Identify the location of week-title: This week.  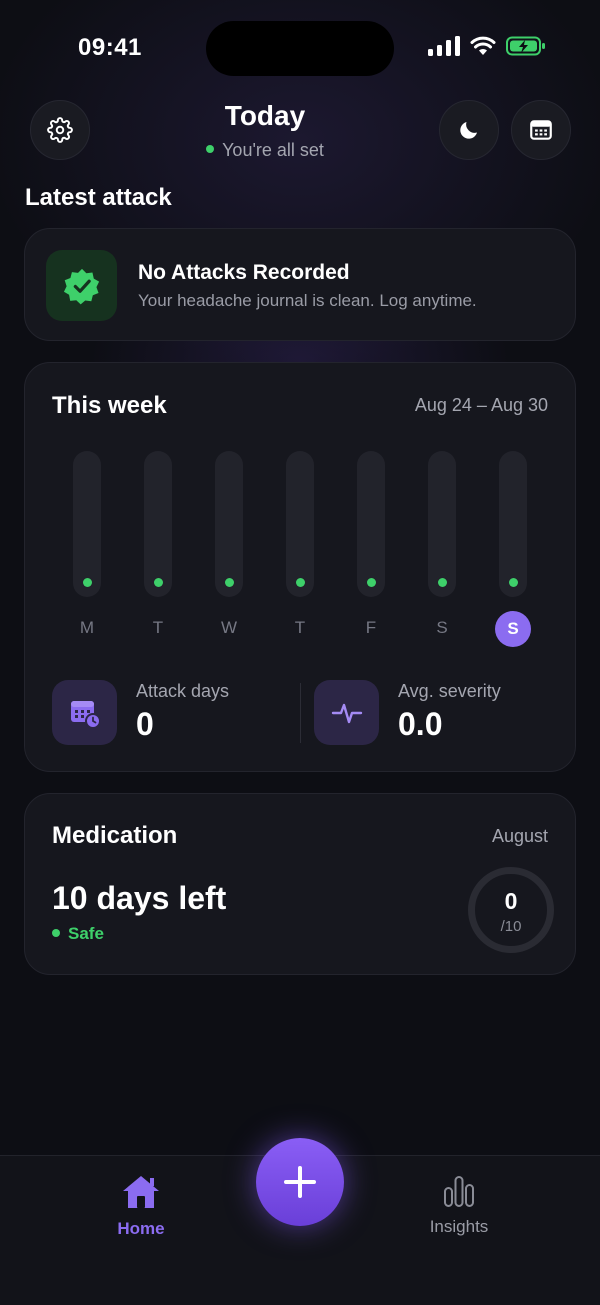
(109, 405).